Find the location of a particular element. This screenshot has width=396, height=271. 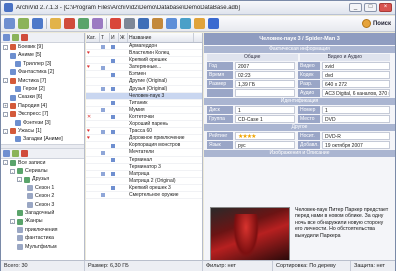

folder-icon is located at coordinates (55, 23).